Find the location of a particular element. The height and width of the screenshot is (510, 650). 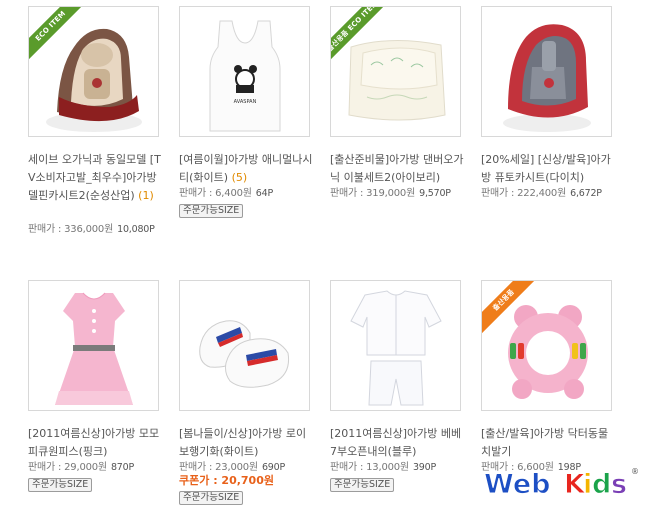

product-image: AVASPAN is located at coordinates (244, 71).